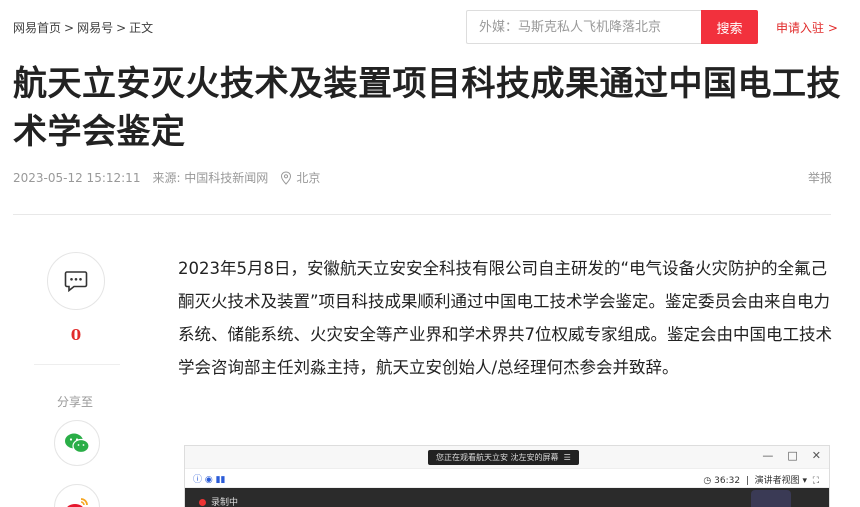 The image size is (860, 507). I want to click on weibo-icon, so click(77, 502).